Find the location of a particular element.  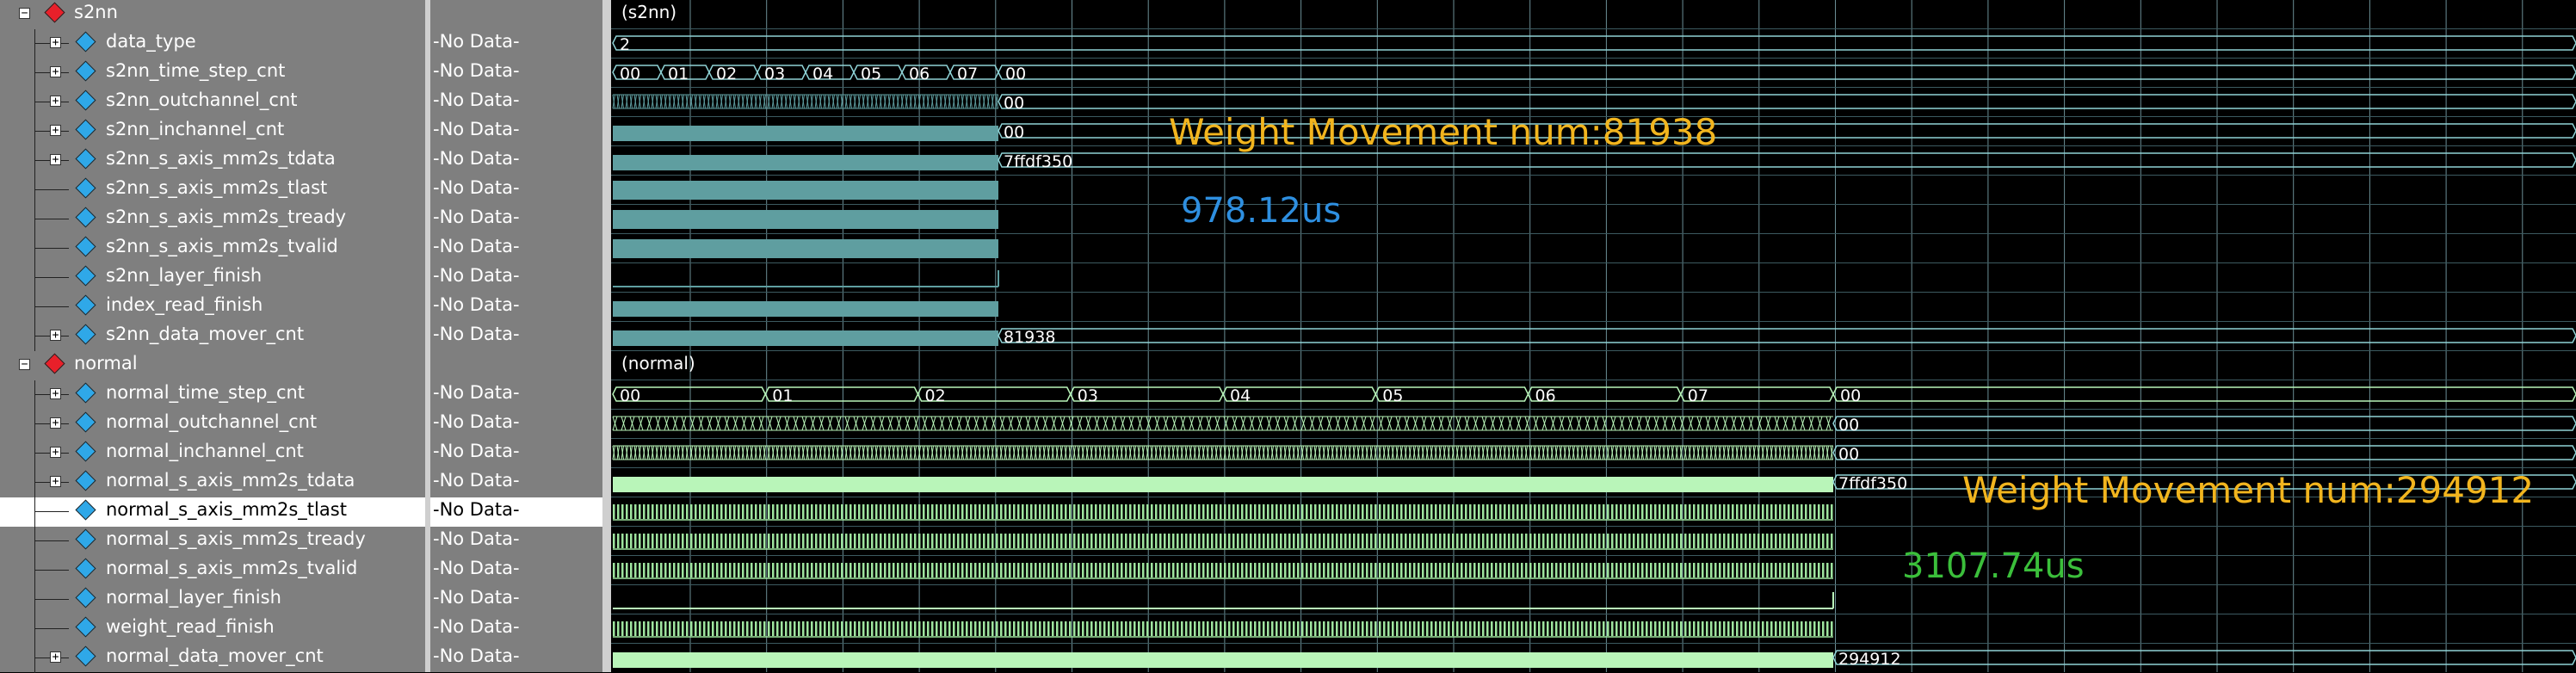

signal-row-s2nn_s_axis_mm2s_tlast: s2nn_s_axis_mm2s_tlast is located at coordinates (215, 191).